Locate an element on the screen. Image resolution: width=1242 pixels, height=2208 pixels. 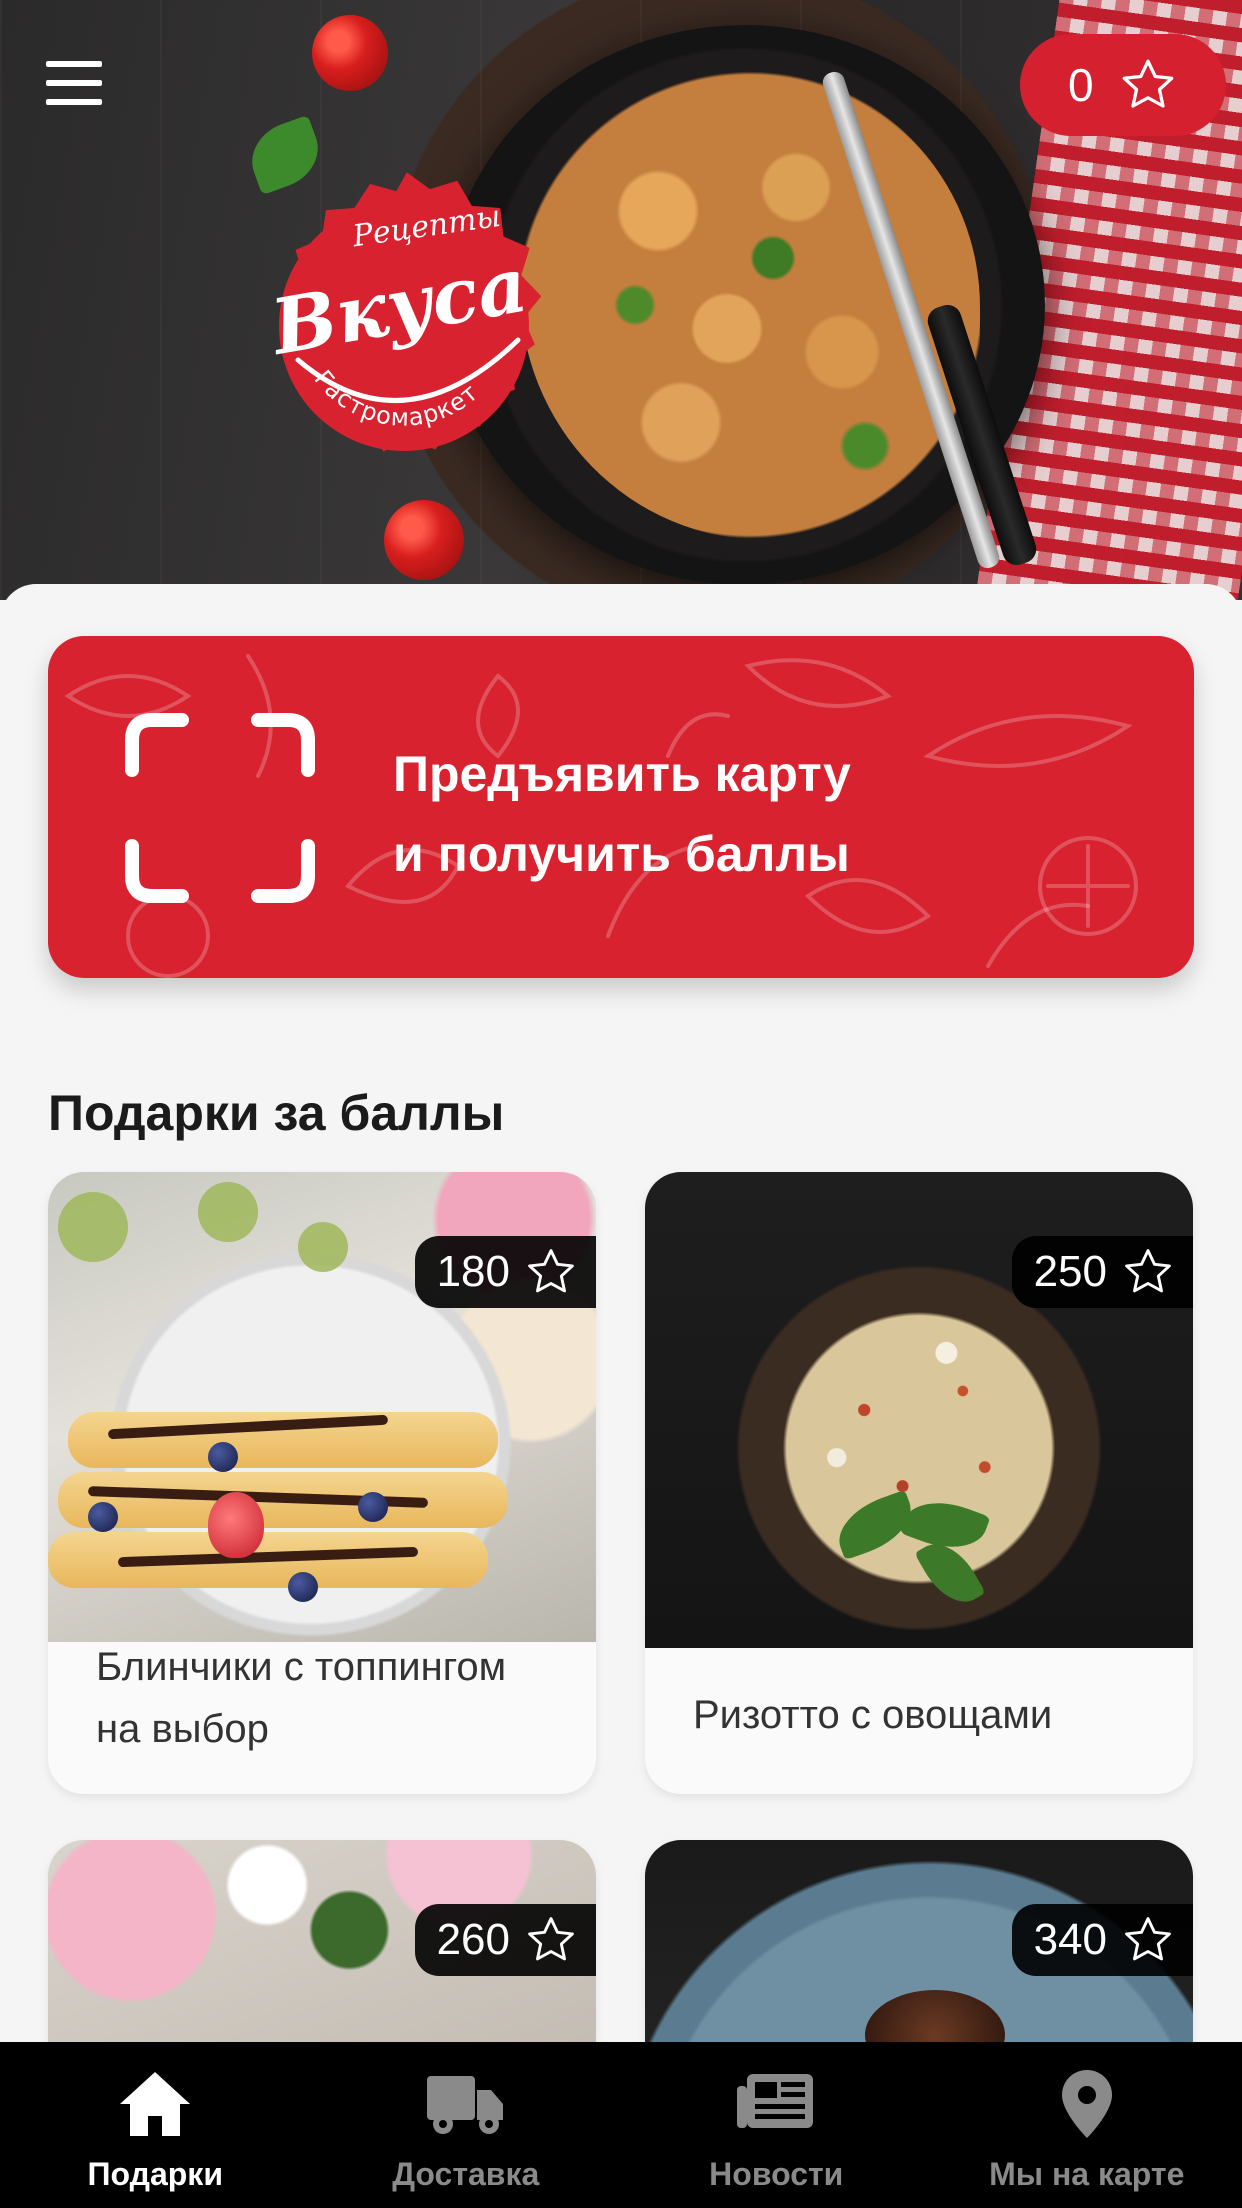
promo-line-2: и получить баллы is located at coordinates (621, 854).